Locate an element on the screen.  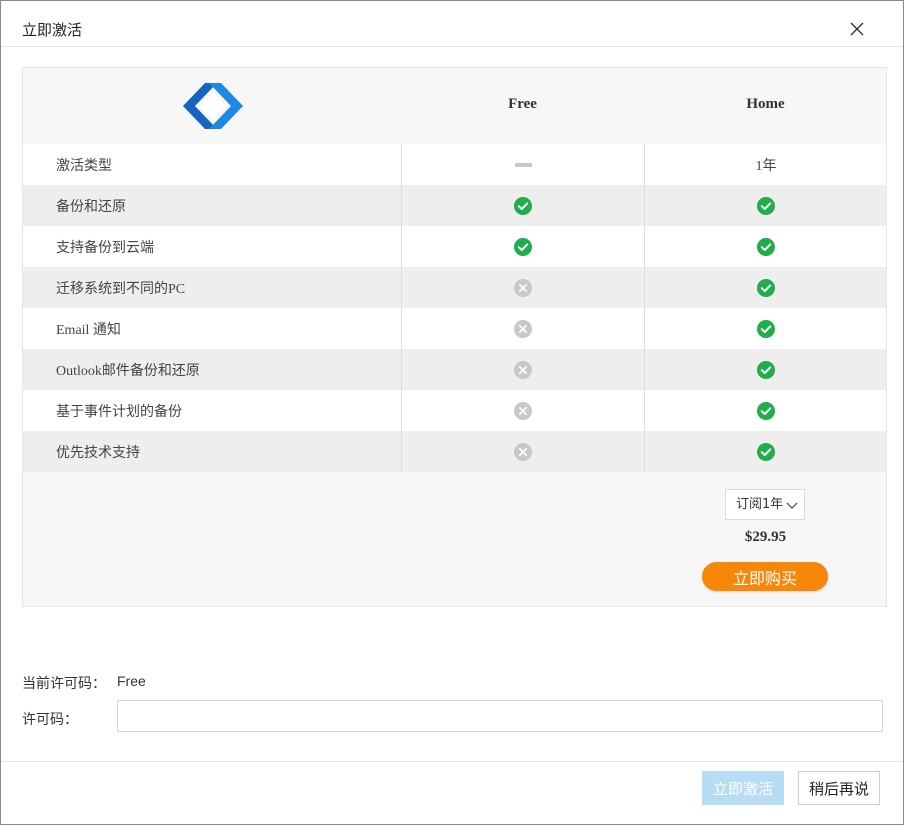
close-icon is located at coordinates (857, 29).